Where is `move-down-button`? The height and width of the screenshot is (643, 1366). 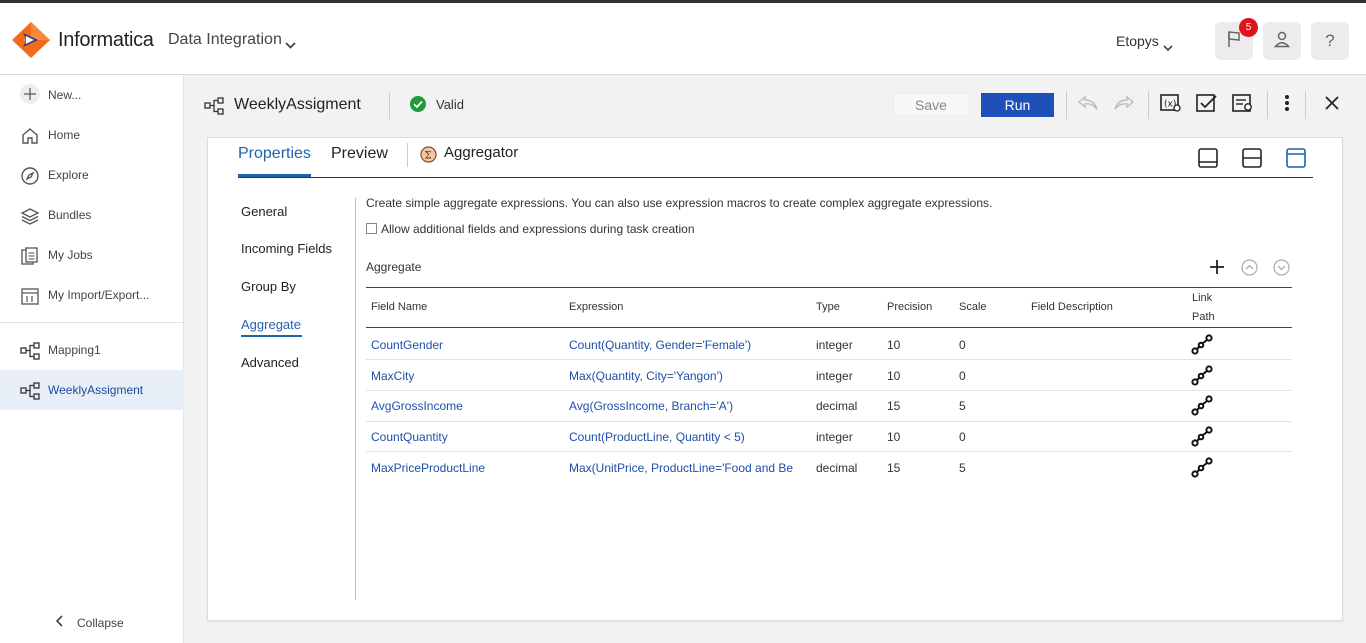
move-down-button is located at coordinates (1281, 270).